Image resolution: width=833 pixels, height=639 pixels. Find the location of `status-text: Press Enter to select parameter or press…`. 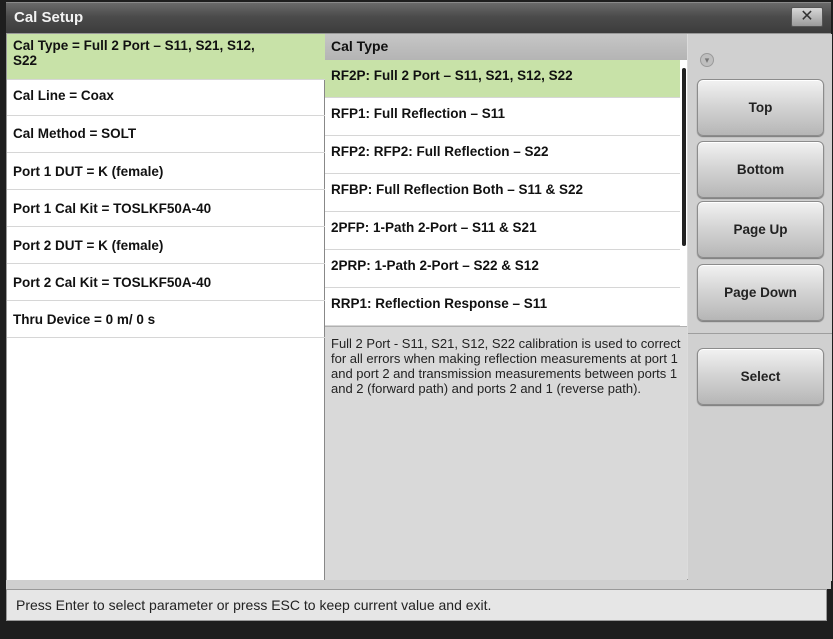

status-text: Press Enter to select parameter or press… is located at coordinates (254, 605).